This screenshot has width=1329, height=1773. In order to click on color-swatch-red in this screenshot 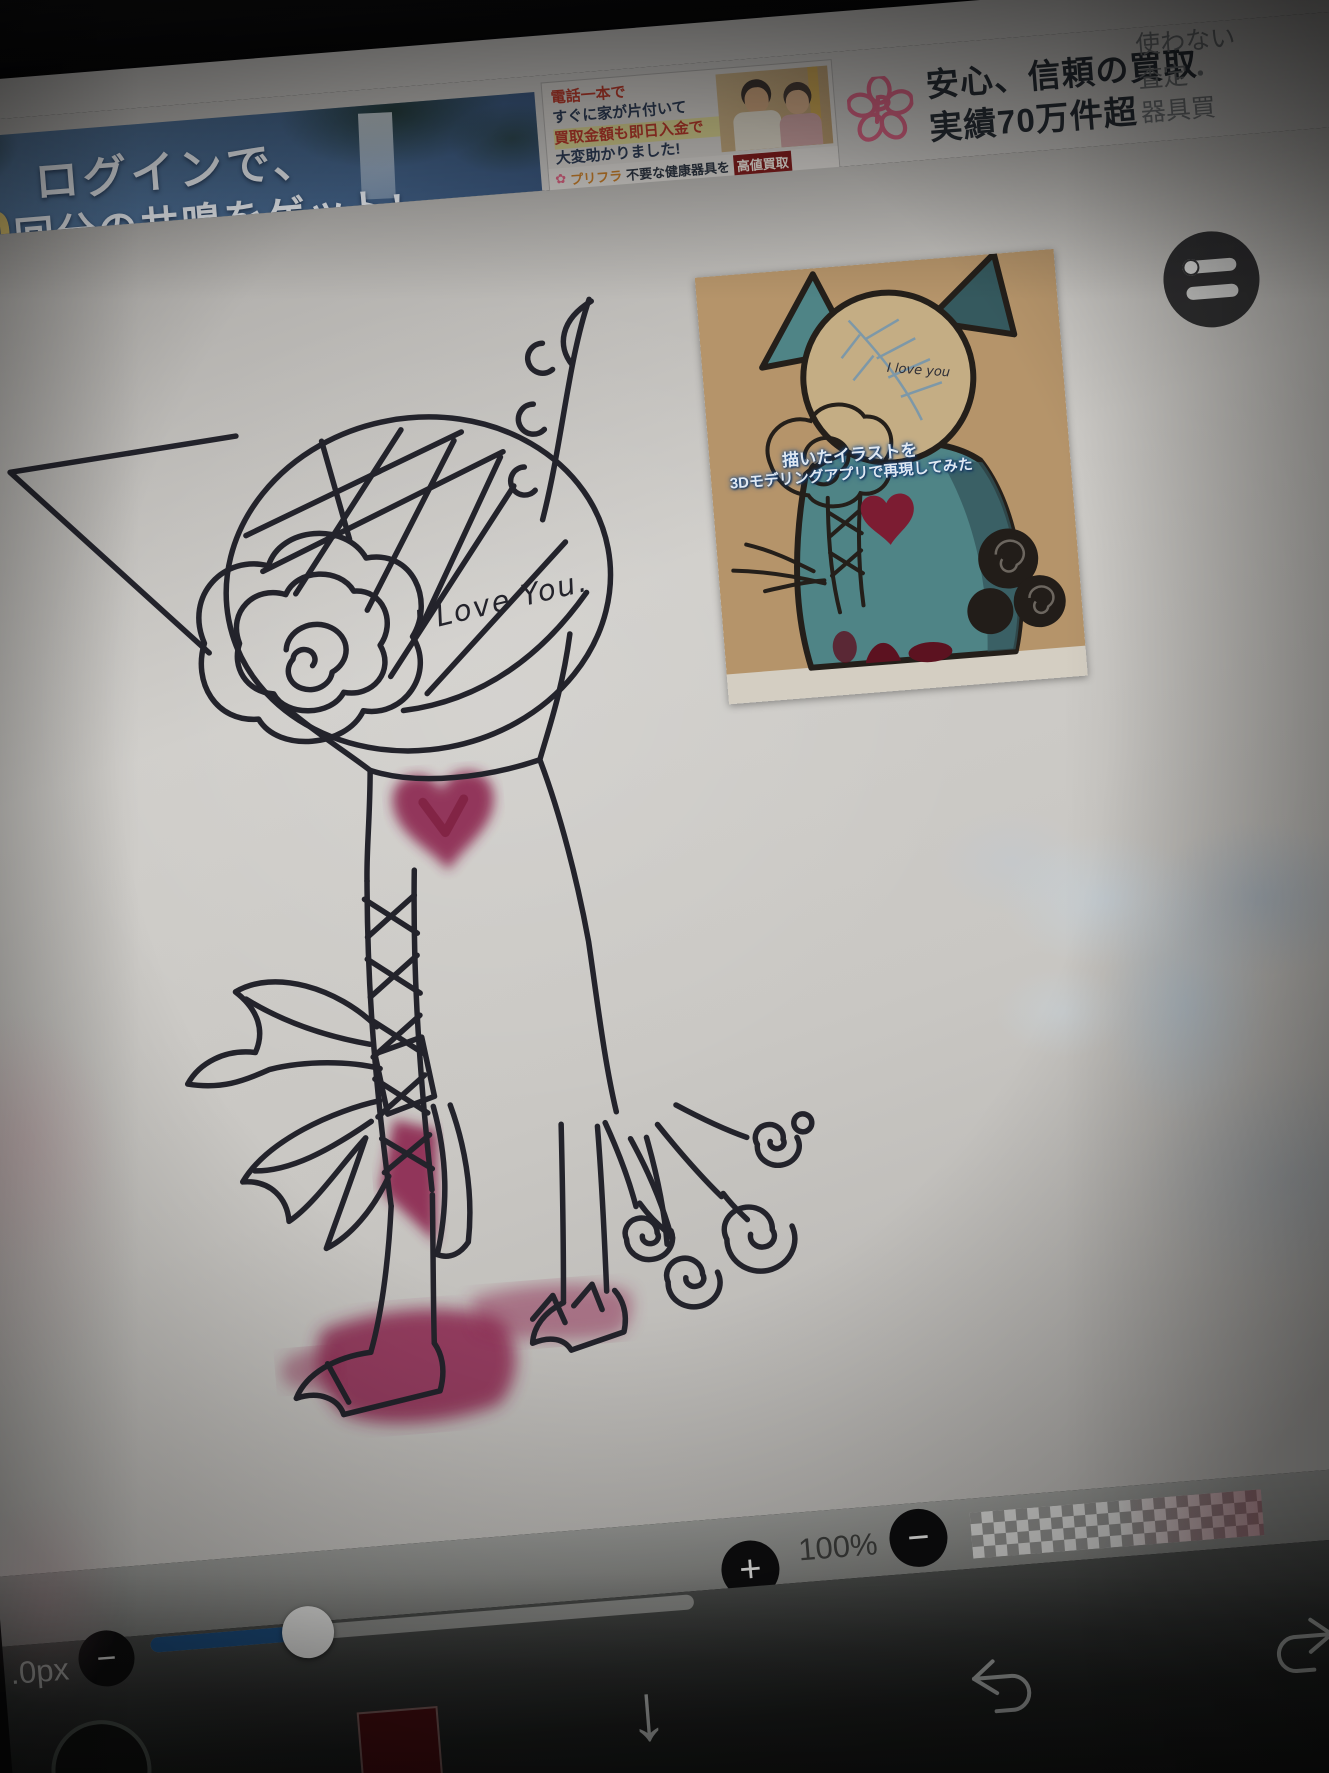, I will do `click(402, 1739)`.